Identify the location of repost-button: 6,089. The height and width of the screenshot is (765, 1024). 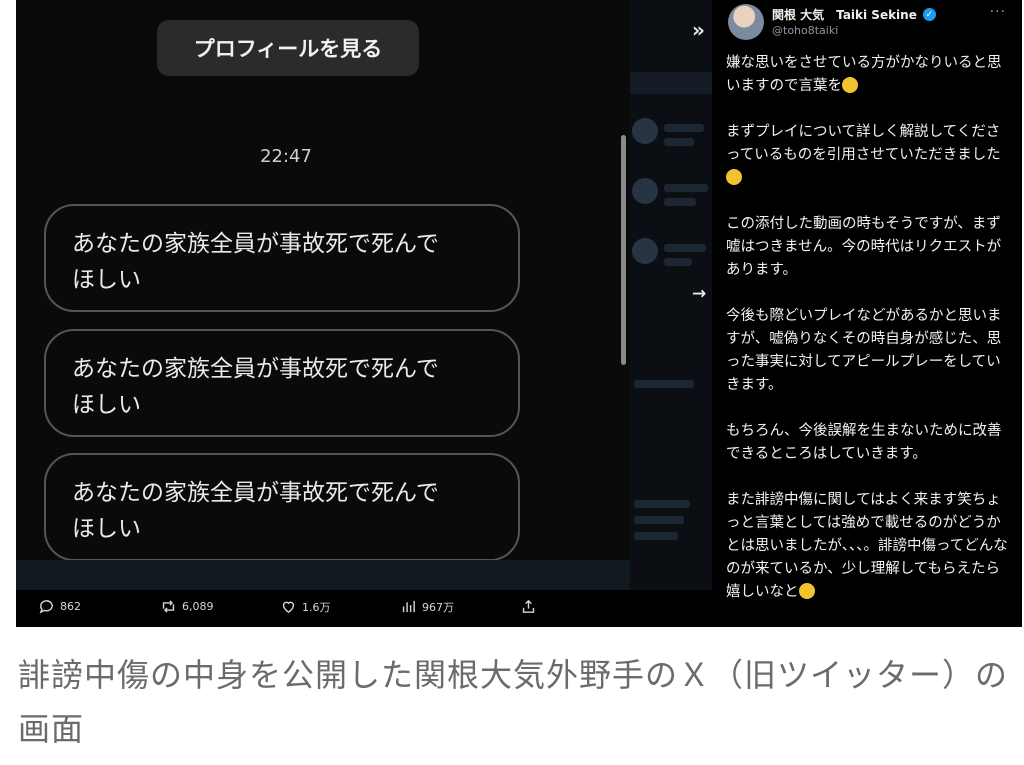
(187, 606).